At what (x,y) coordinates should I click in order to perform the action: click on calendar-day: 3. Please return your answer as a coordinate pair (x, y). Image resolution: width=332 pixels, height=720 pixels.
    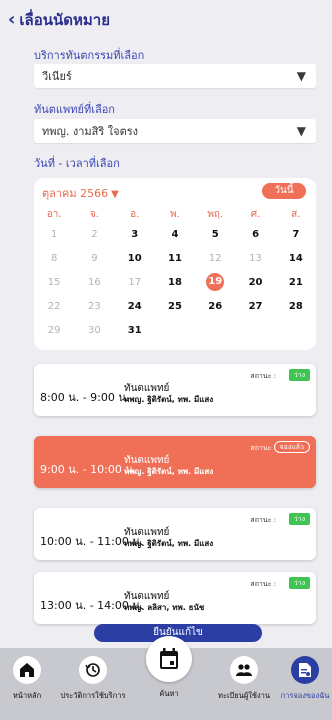
    Looking at the image, I should click on (135, 234).